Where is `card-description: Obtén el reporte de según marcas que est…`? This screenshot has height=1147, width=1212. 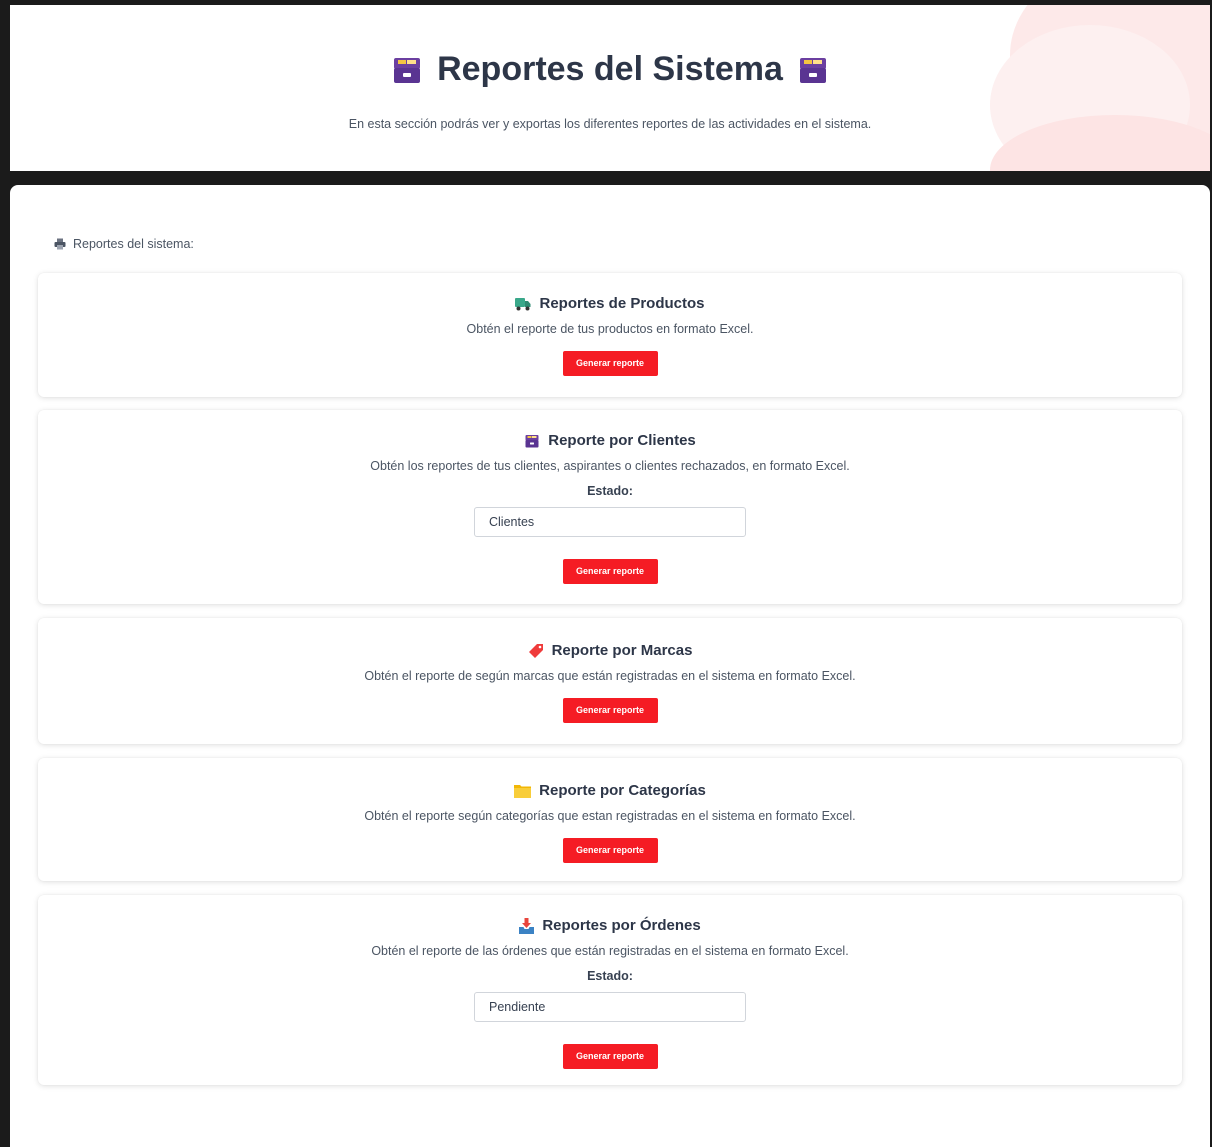
card-description: Obtén el reporte de según marcas que est… is located at coordinates (610, 676).